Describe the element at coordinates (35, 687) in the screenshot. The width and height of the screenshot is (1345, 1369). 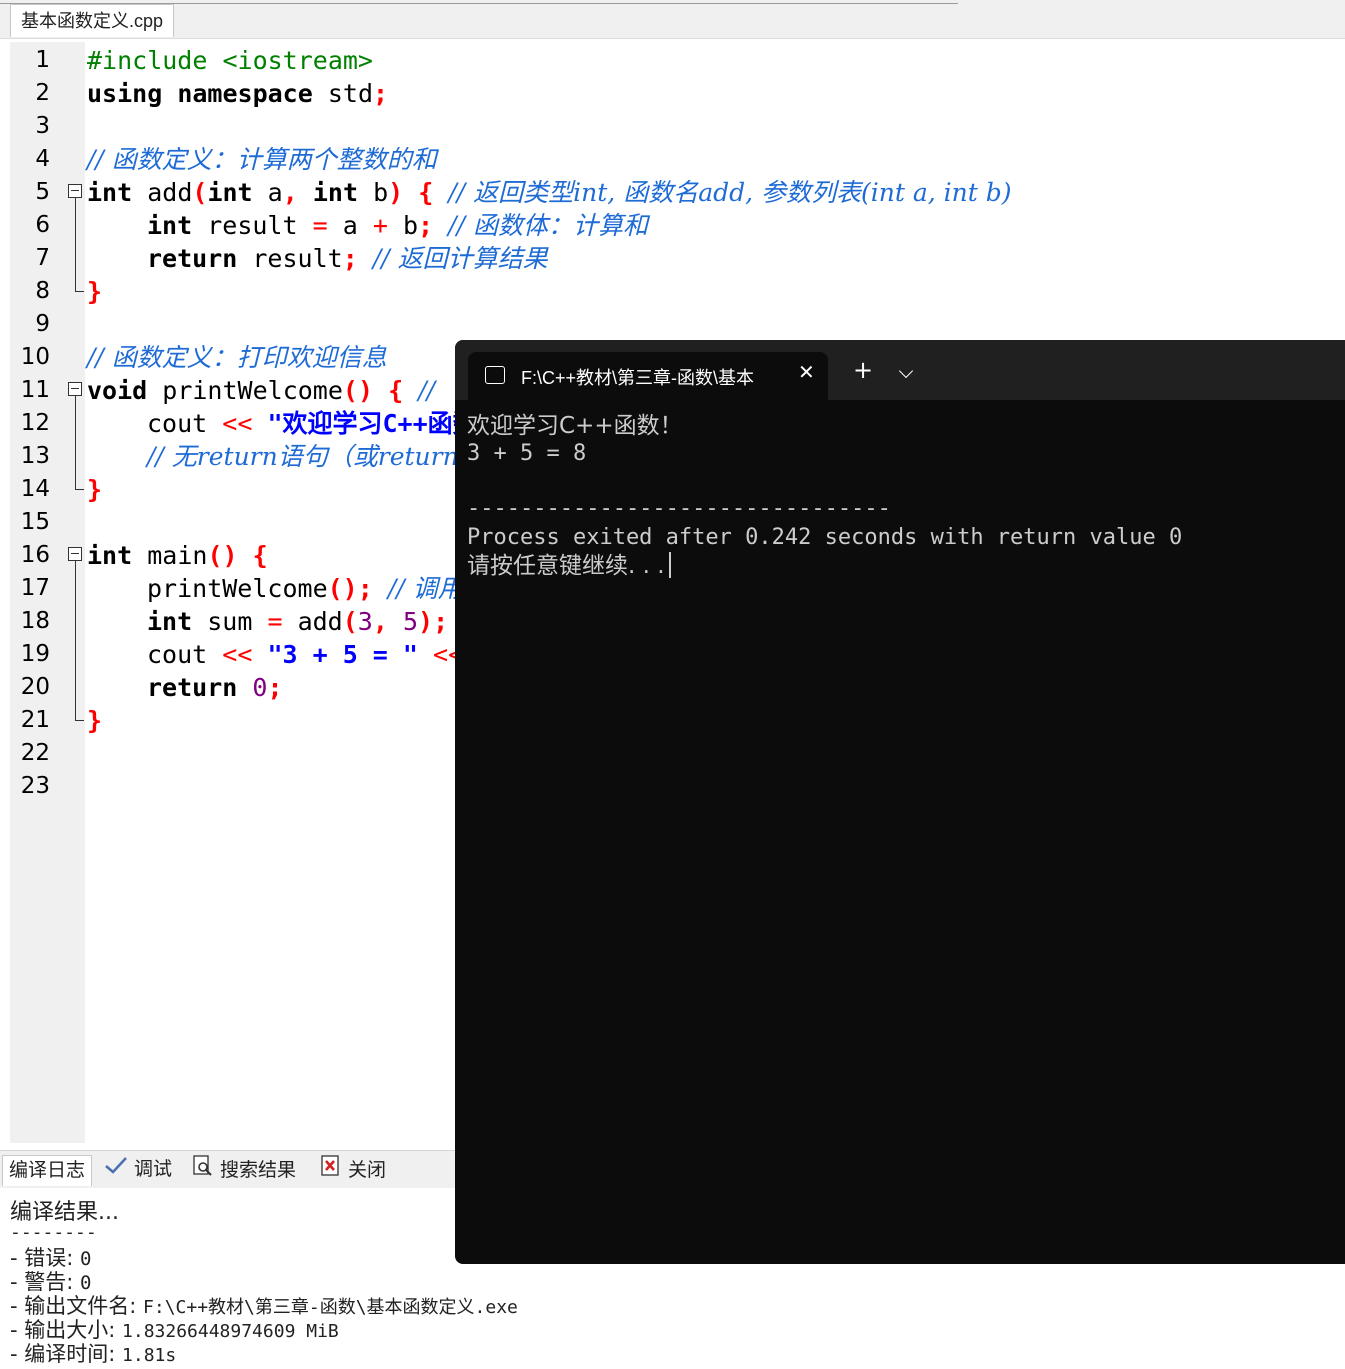
I see `line-number: 20` at that location.